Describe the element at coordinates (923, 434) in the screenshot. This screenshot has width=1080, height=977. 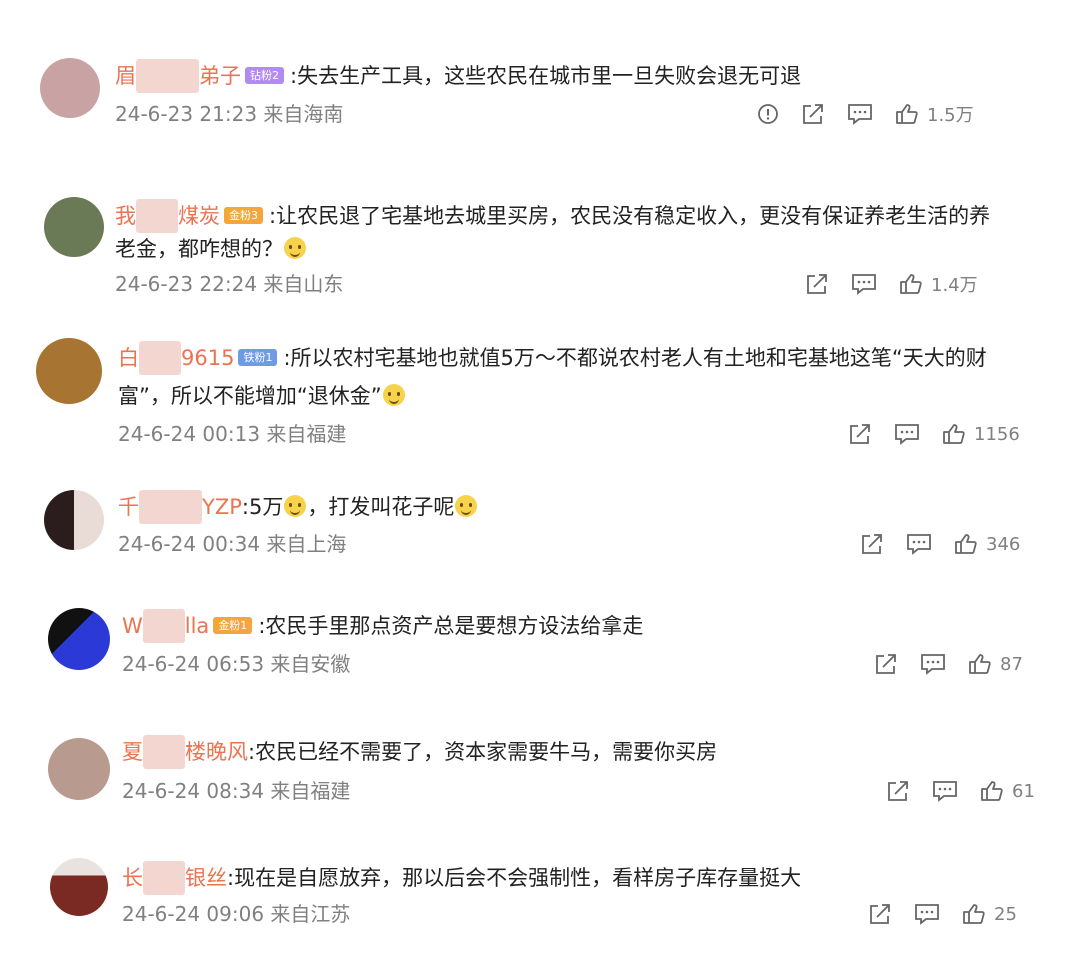
I see `action-bar: 1156` at that location.